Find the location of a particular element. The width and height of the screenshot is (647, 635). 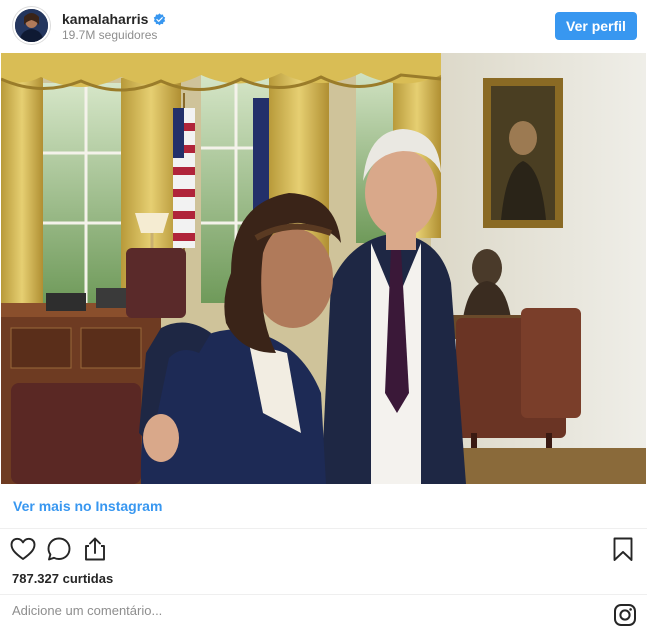

heart-icon is located at coordinates (23, 549).